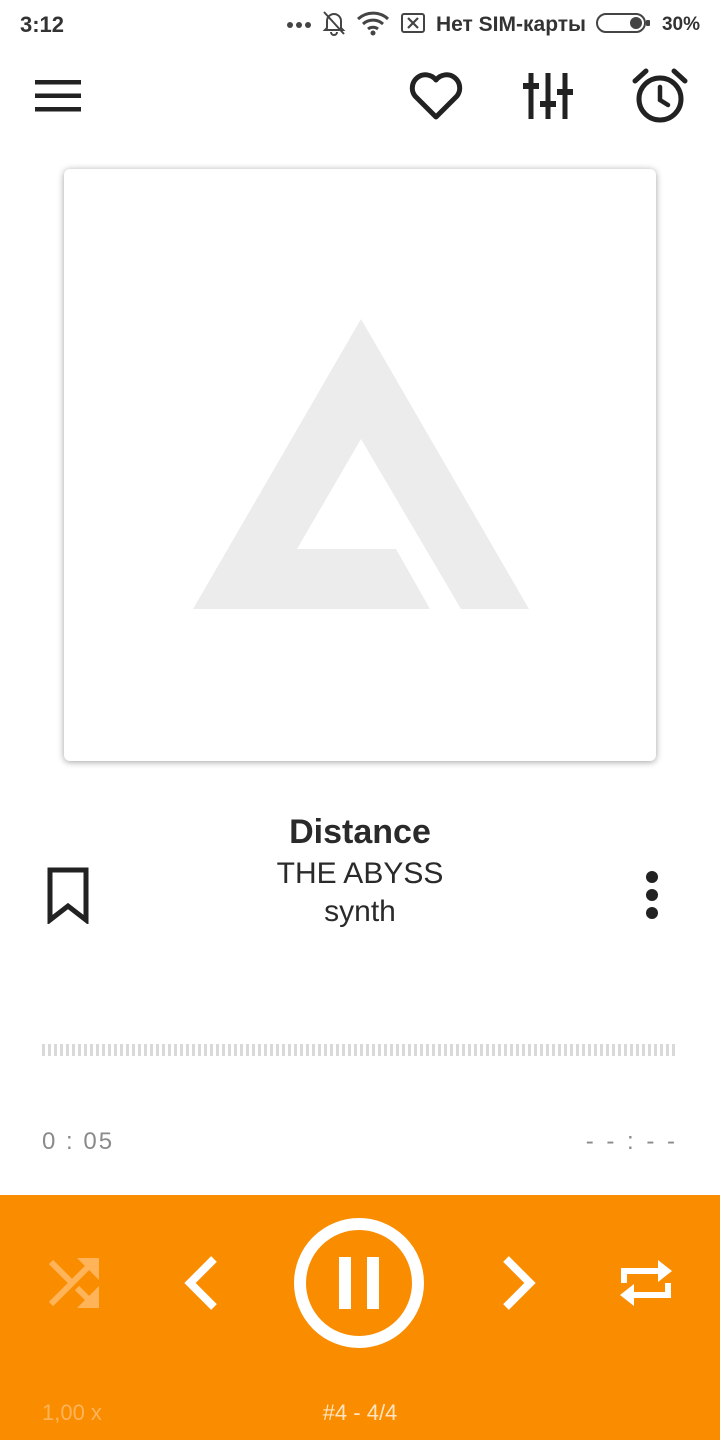 This screenshot has height=1440, width=720. I want to click on play-pause-button, so click(359, 1283).